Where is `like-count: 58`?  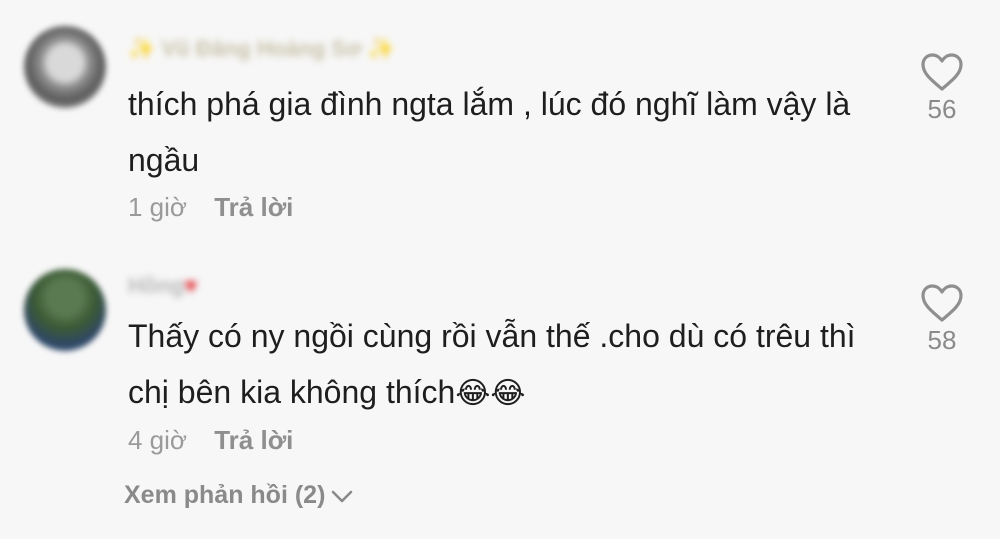 like-count: 58 is located at coordinates (942, 340).